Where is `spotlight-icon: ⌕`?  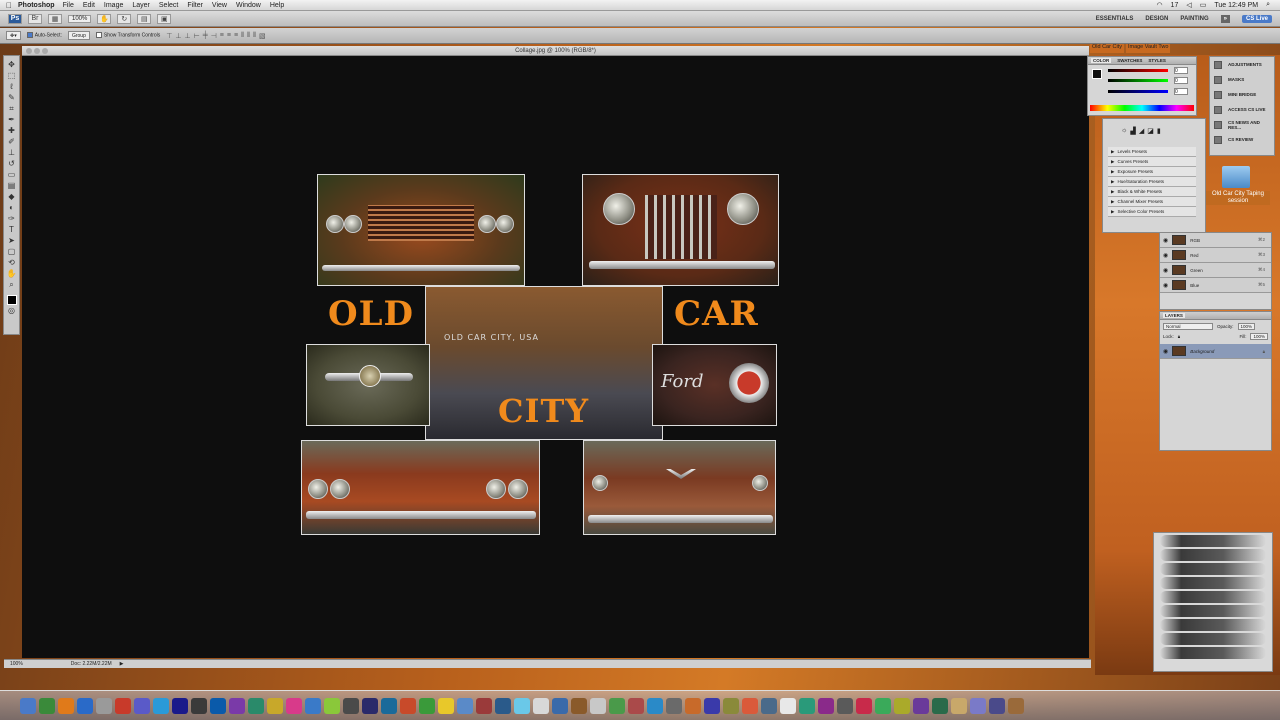 spotlight-icon: ⌕ is located at coordinates (1268, 5).